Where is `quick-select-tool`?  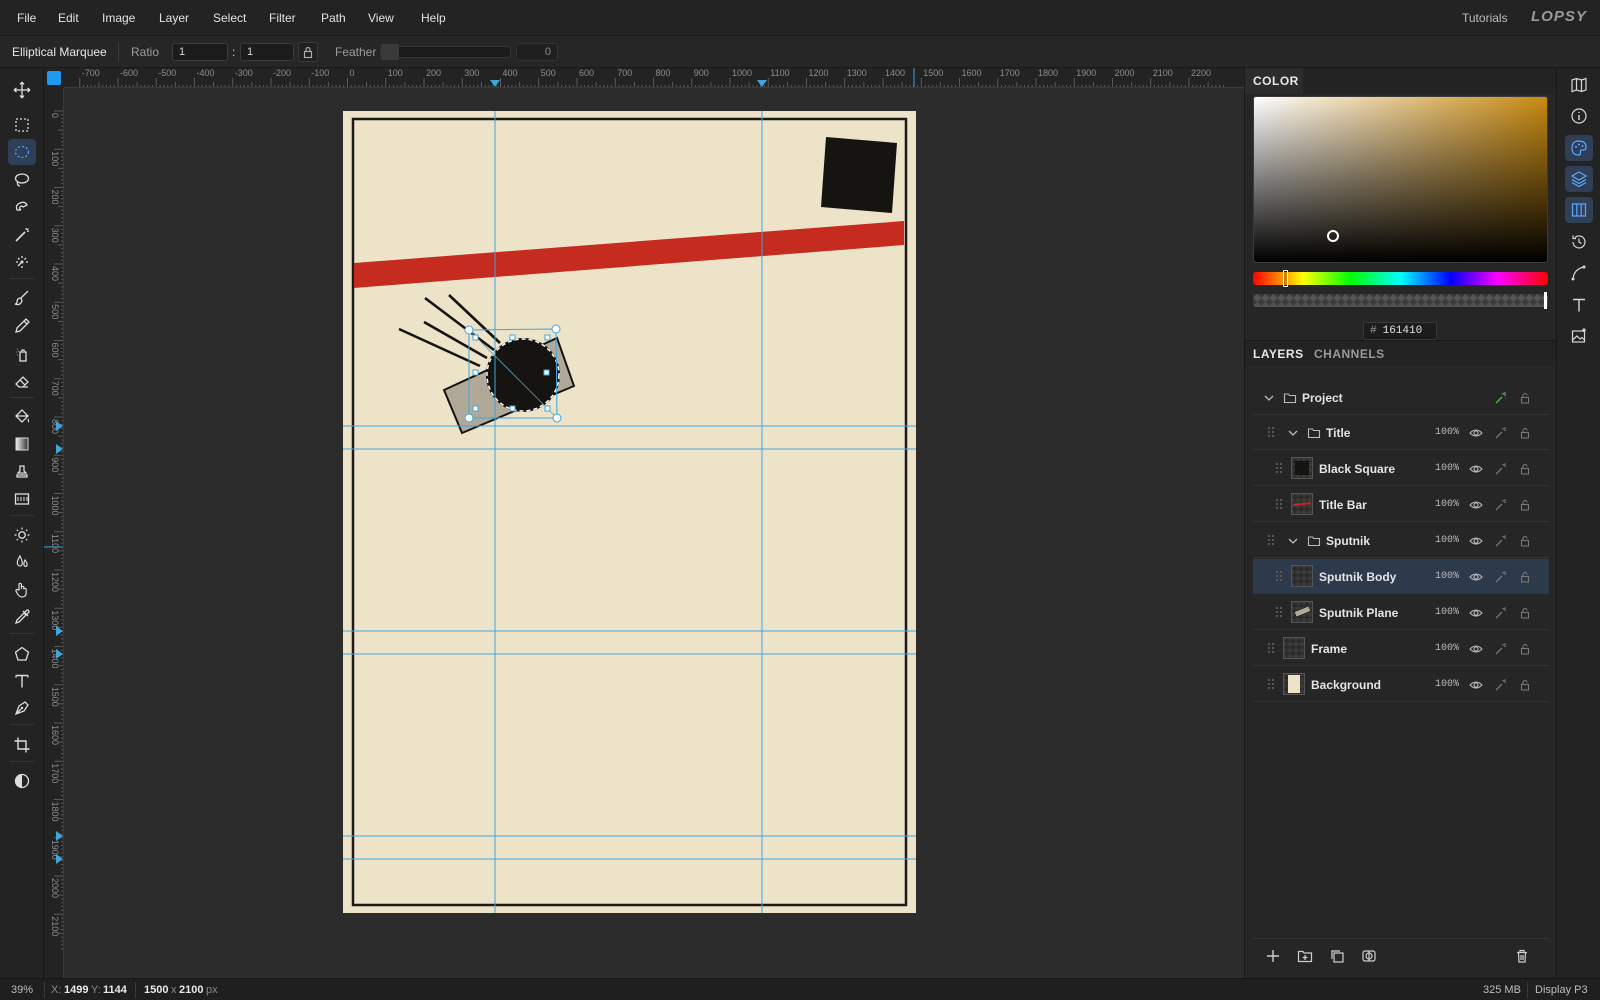 quick-select-tool is located at coordinates (22, 262).